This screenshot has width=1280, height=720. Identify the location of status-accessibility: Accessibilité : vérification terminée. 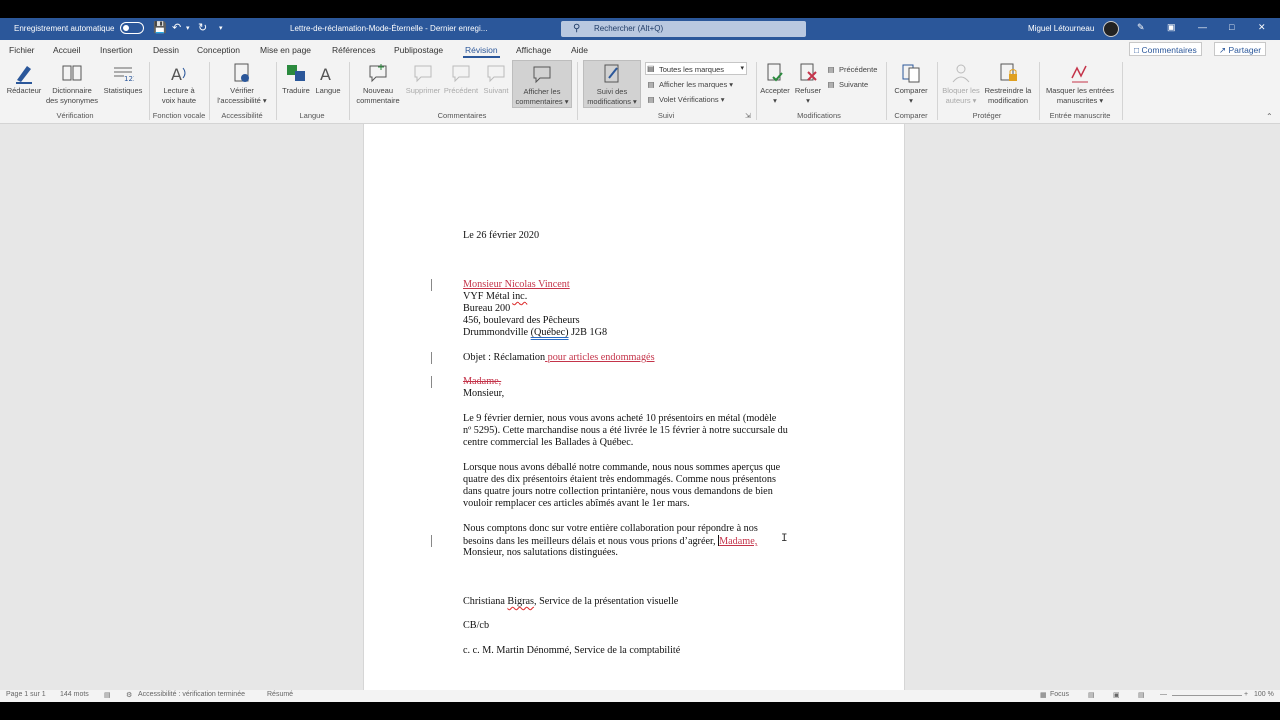
(191, 694).